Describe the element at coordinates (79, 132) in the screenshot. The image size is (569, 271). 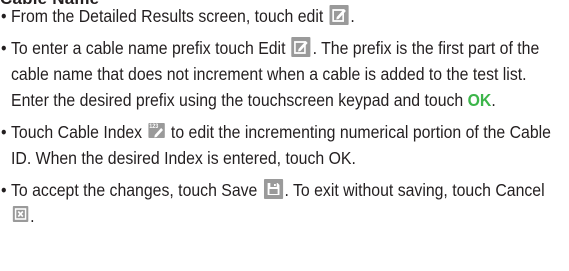
I see `item-text: Touch Cable Index` at that location.